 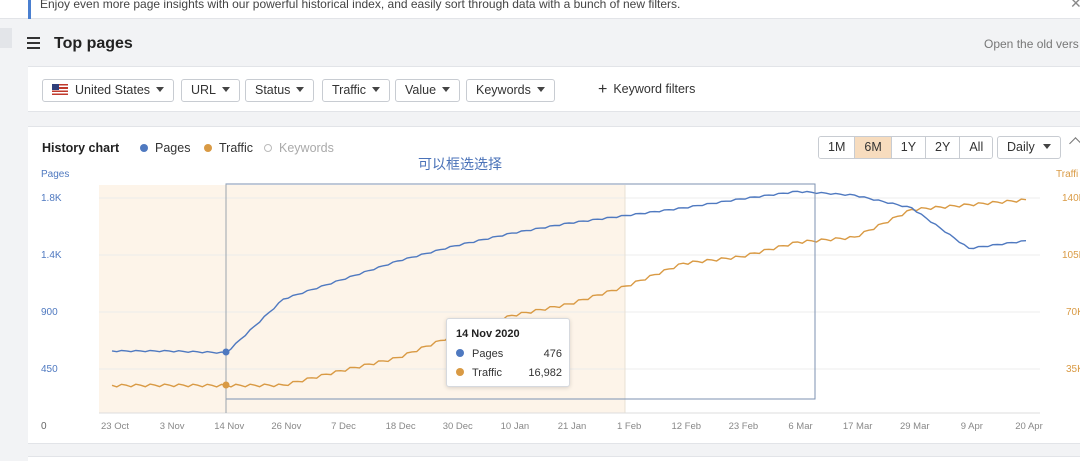 I want to click on x-tick-label: 17 Mar, so click(x=857, y=426).